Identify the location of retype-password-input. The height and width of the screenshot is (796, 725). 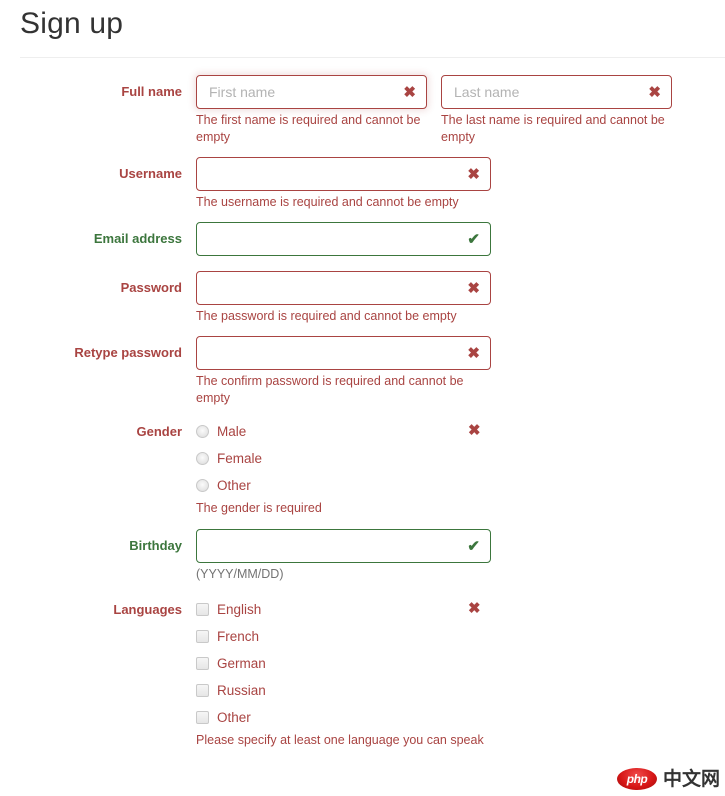
(343, 353).